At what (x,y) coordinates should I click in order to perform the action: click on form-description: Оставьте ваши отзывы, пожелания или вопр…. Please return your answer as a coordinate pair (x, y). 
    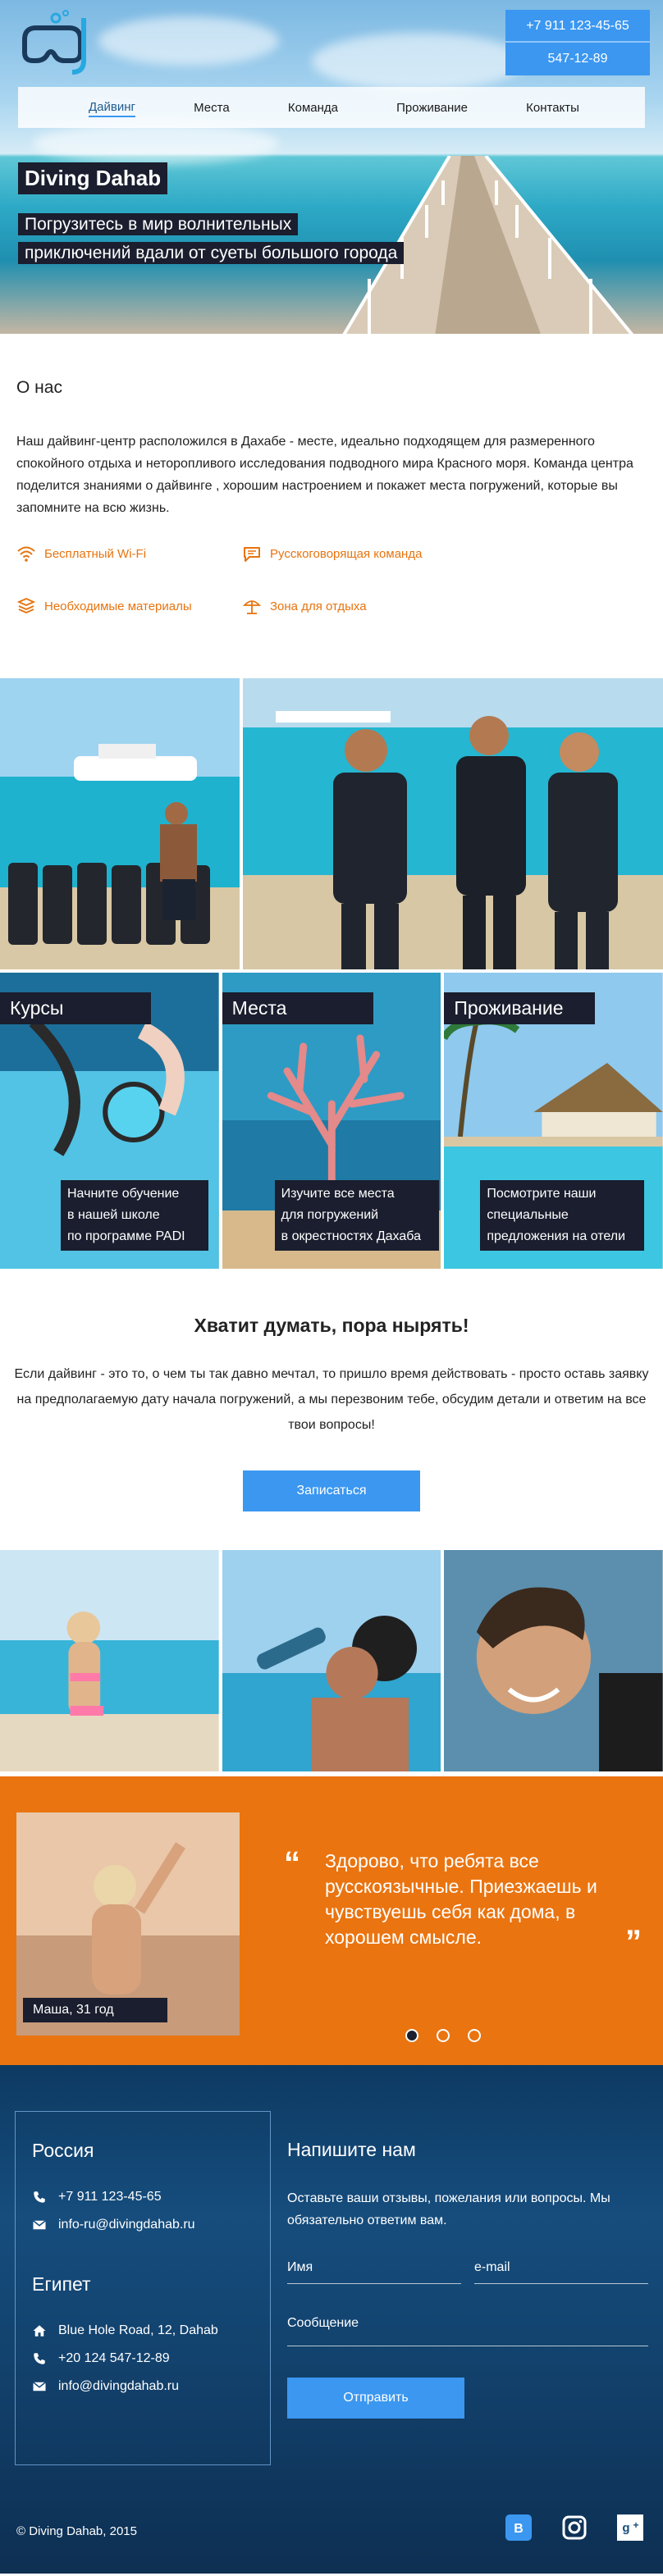
    Looking at the image, I should click on (448, 2209).